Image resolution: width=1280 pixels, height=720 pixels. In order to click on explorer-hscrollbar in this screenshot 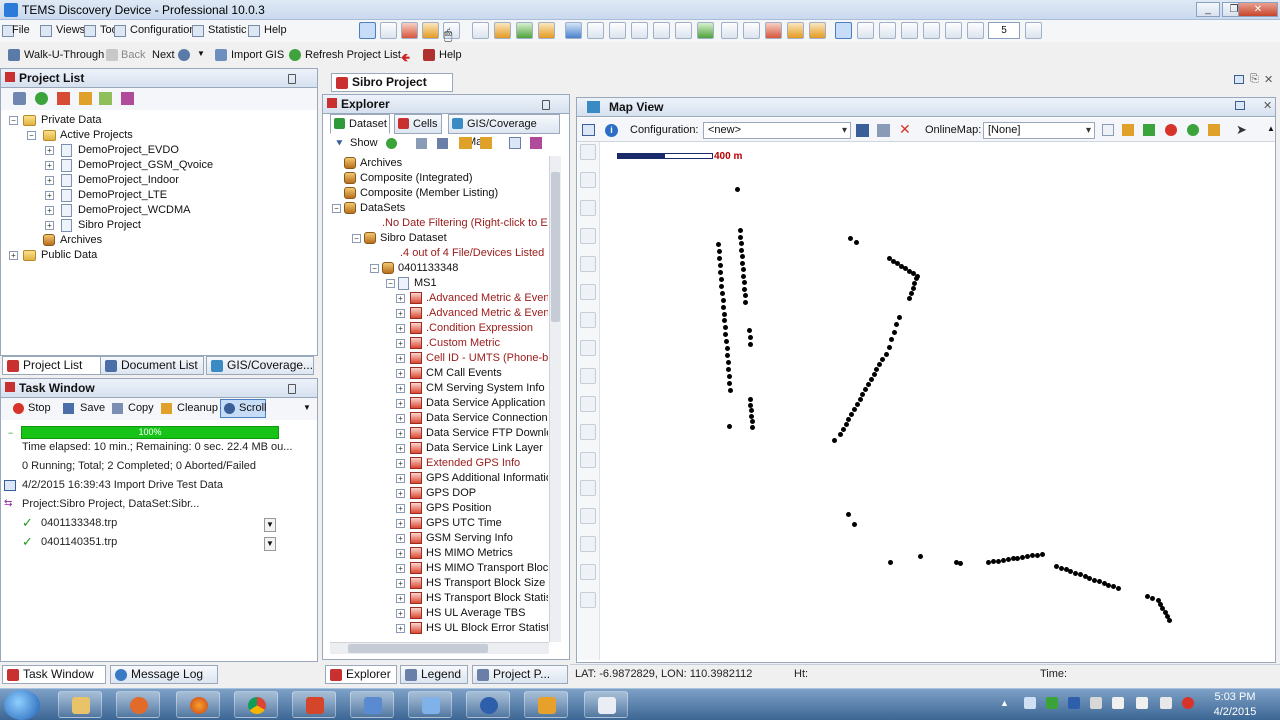, I will do `click(439, 648)`.